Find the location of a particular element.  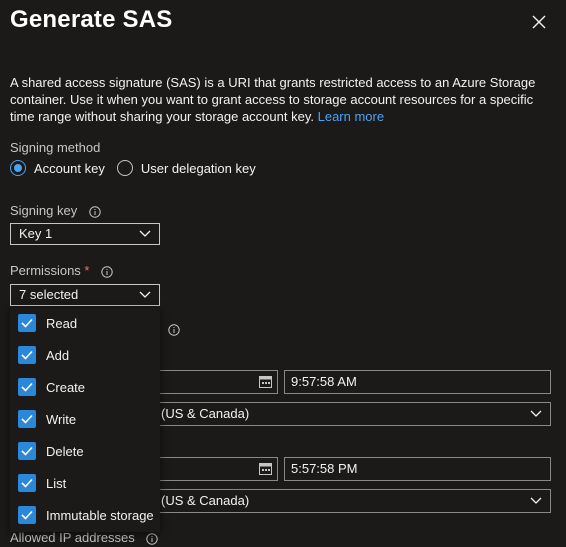

permission-option-immutable-storage: Immutable storage is located at coordinates (86, 515).